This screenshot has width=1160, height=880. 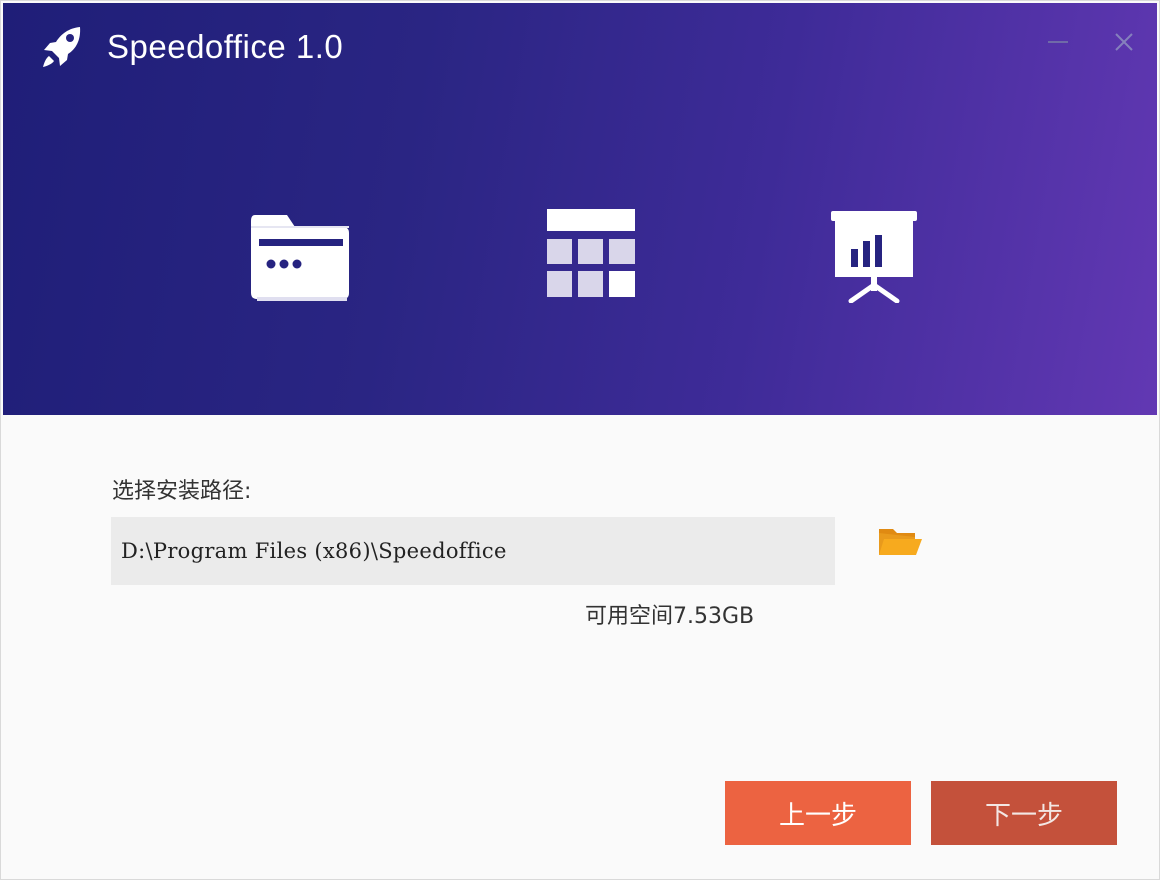 I want to click on folder-icon, so click(x=900, y=542).